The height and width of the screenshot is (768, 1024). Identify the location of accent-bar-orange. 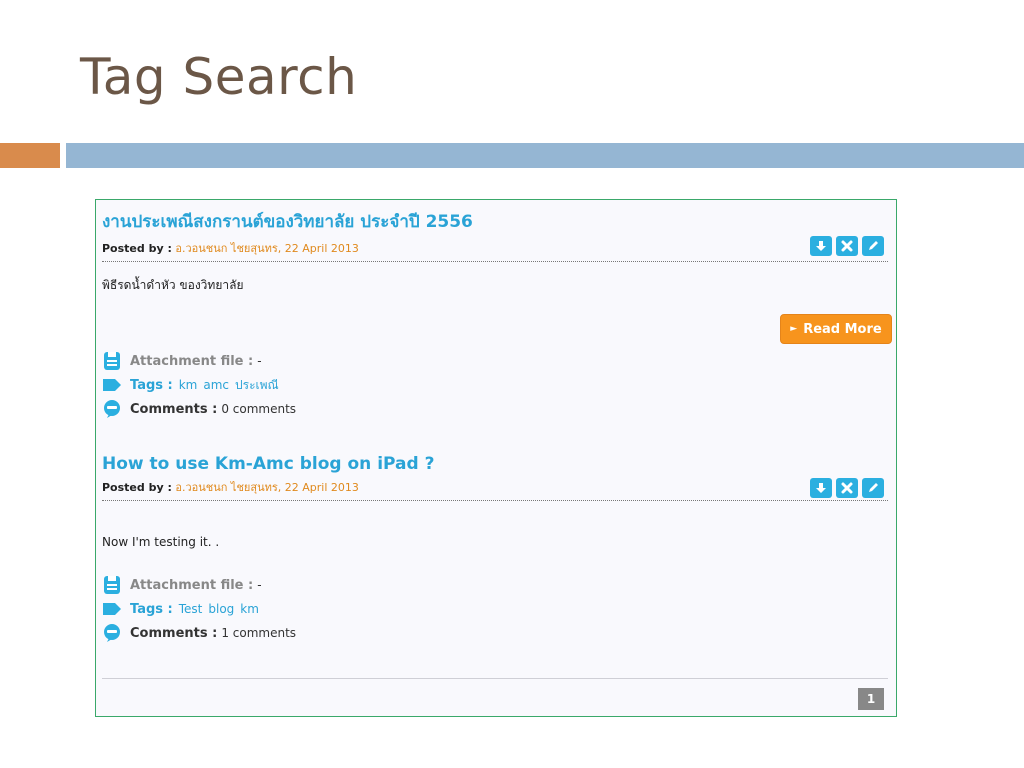
(30, 155).